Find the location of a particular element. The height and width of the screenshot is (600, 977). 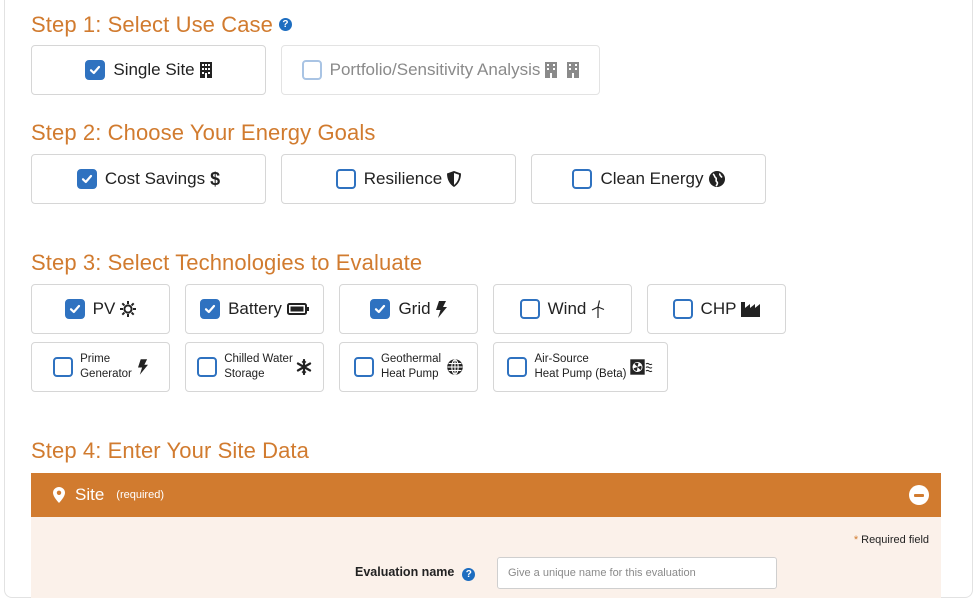

use-case-portfolio: Portfolio/Sensitivity Analysis is located at coordinates (440, 70).